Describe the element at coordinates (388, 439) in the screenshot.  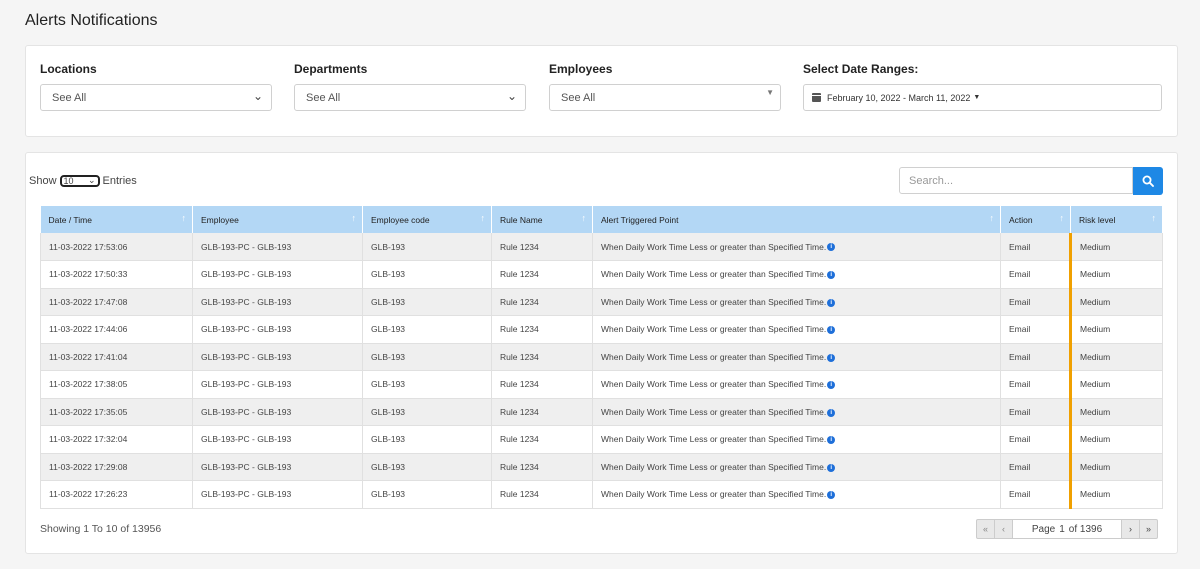
I see `employee-code-cell-text: GLB-193` at that location.